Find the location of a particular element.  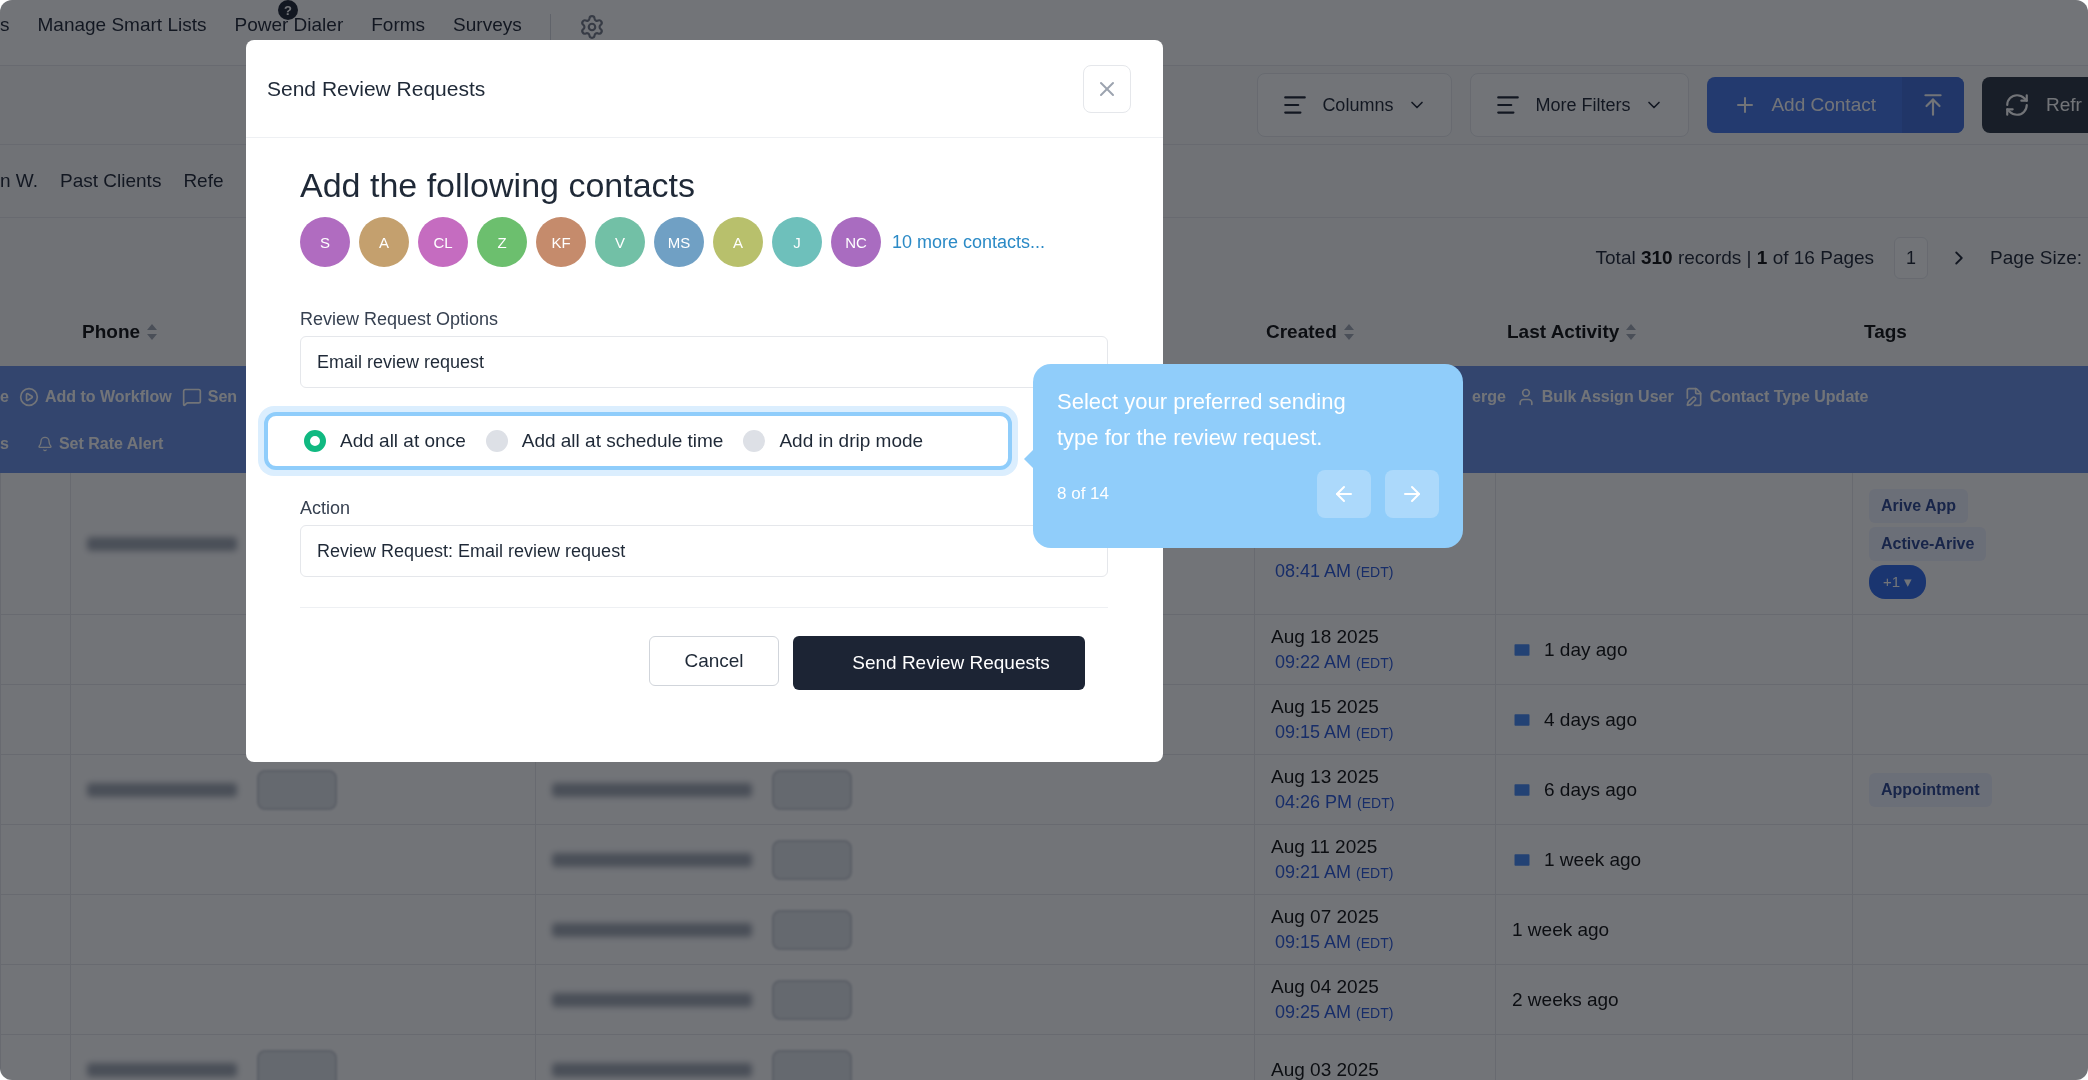

last-activity: 6 days ago is located at coordinates (1590, 789).